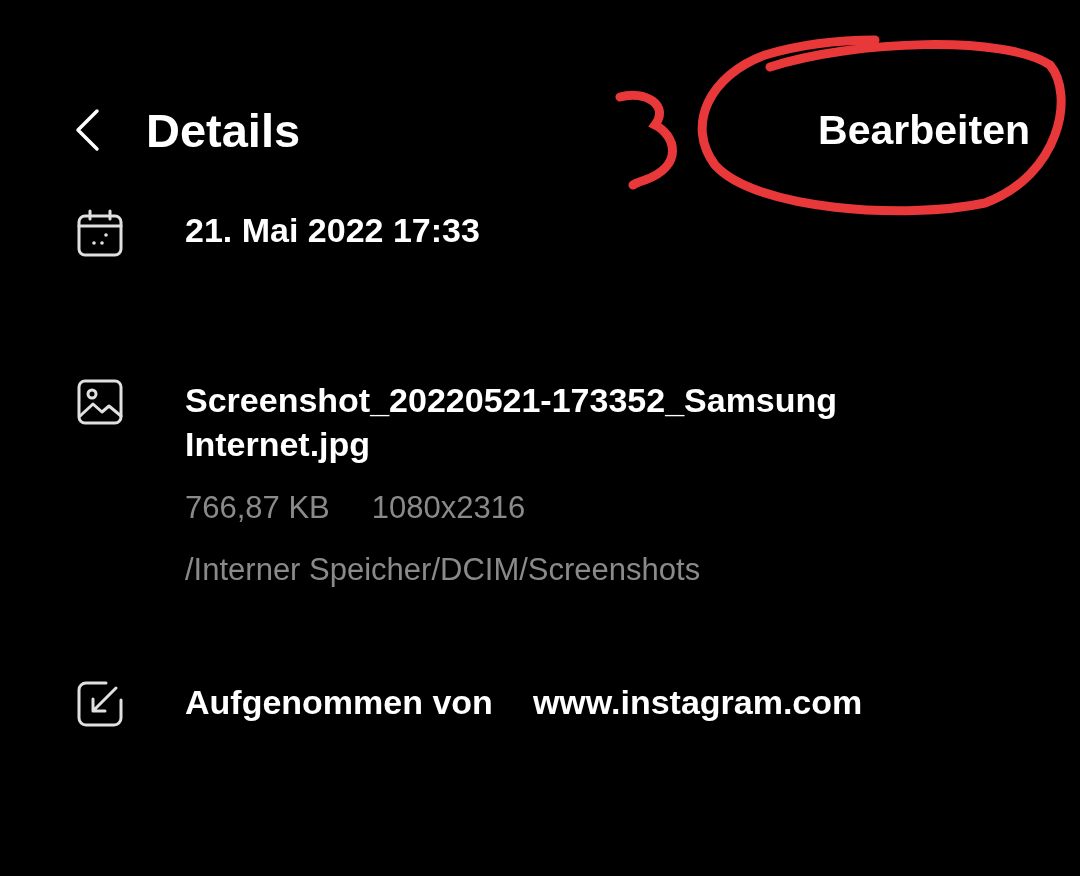 The image size is (1080, 876). I want to click on source-label: Aufgenommen von, so click(339, 702).